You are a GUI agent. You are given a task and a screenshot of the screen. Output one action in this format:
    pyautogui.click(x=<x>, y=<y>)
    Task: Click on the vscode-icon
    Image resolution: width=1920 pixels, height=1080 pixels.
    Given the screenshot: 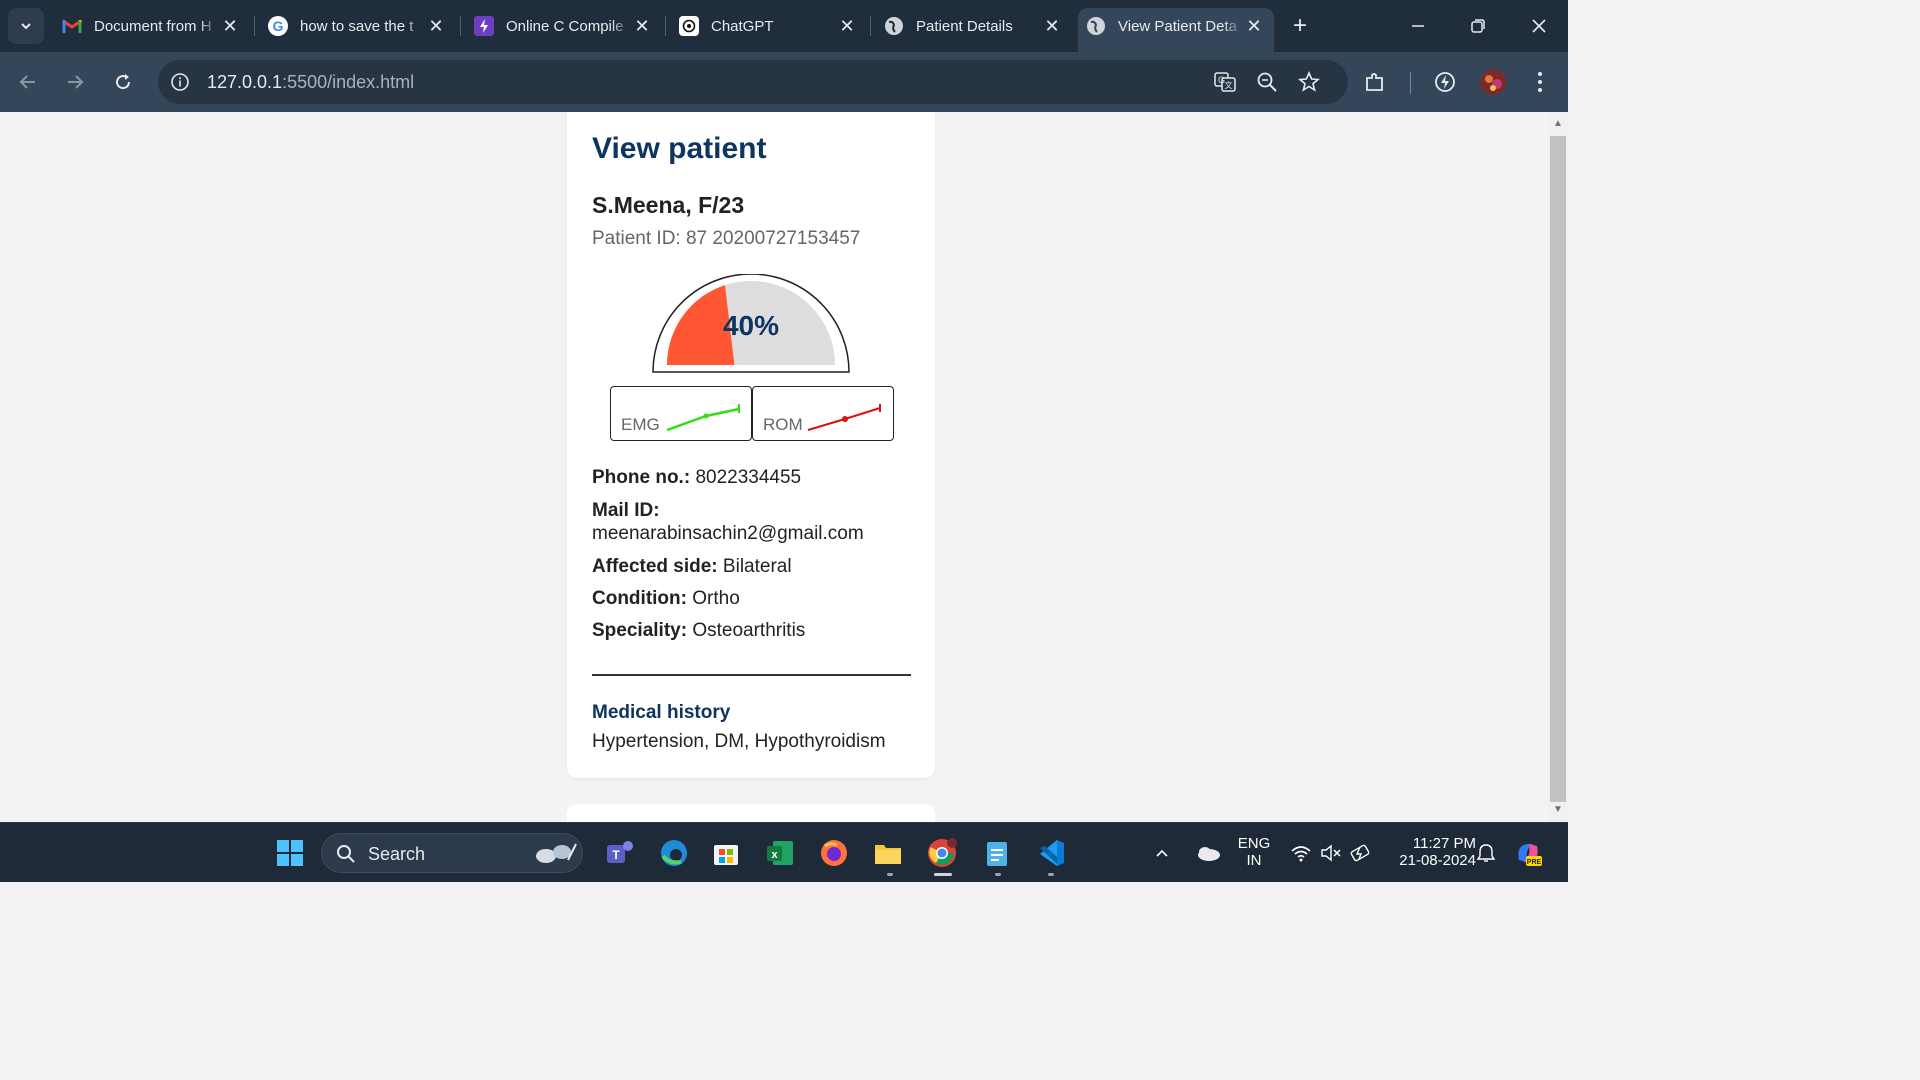 What is the action you would take?
    pyautogui.click(x=1051, y=853)
    